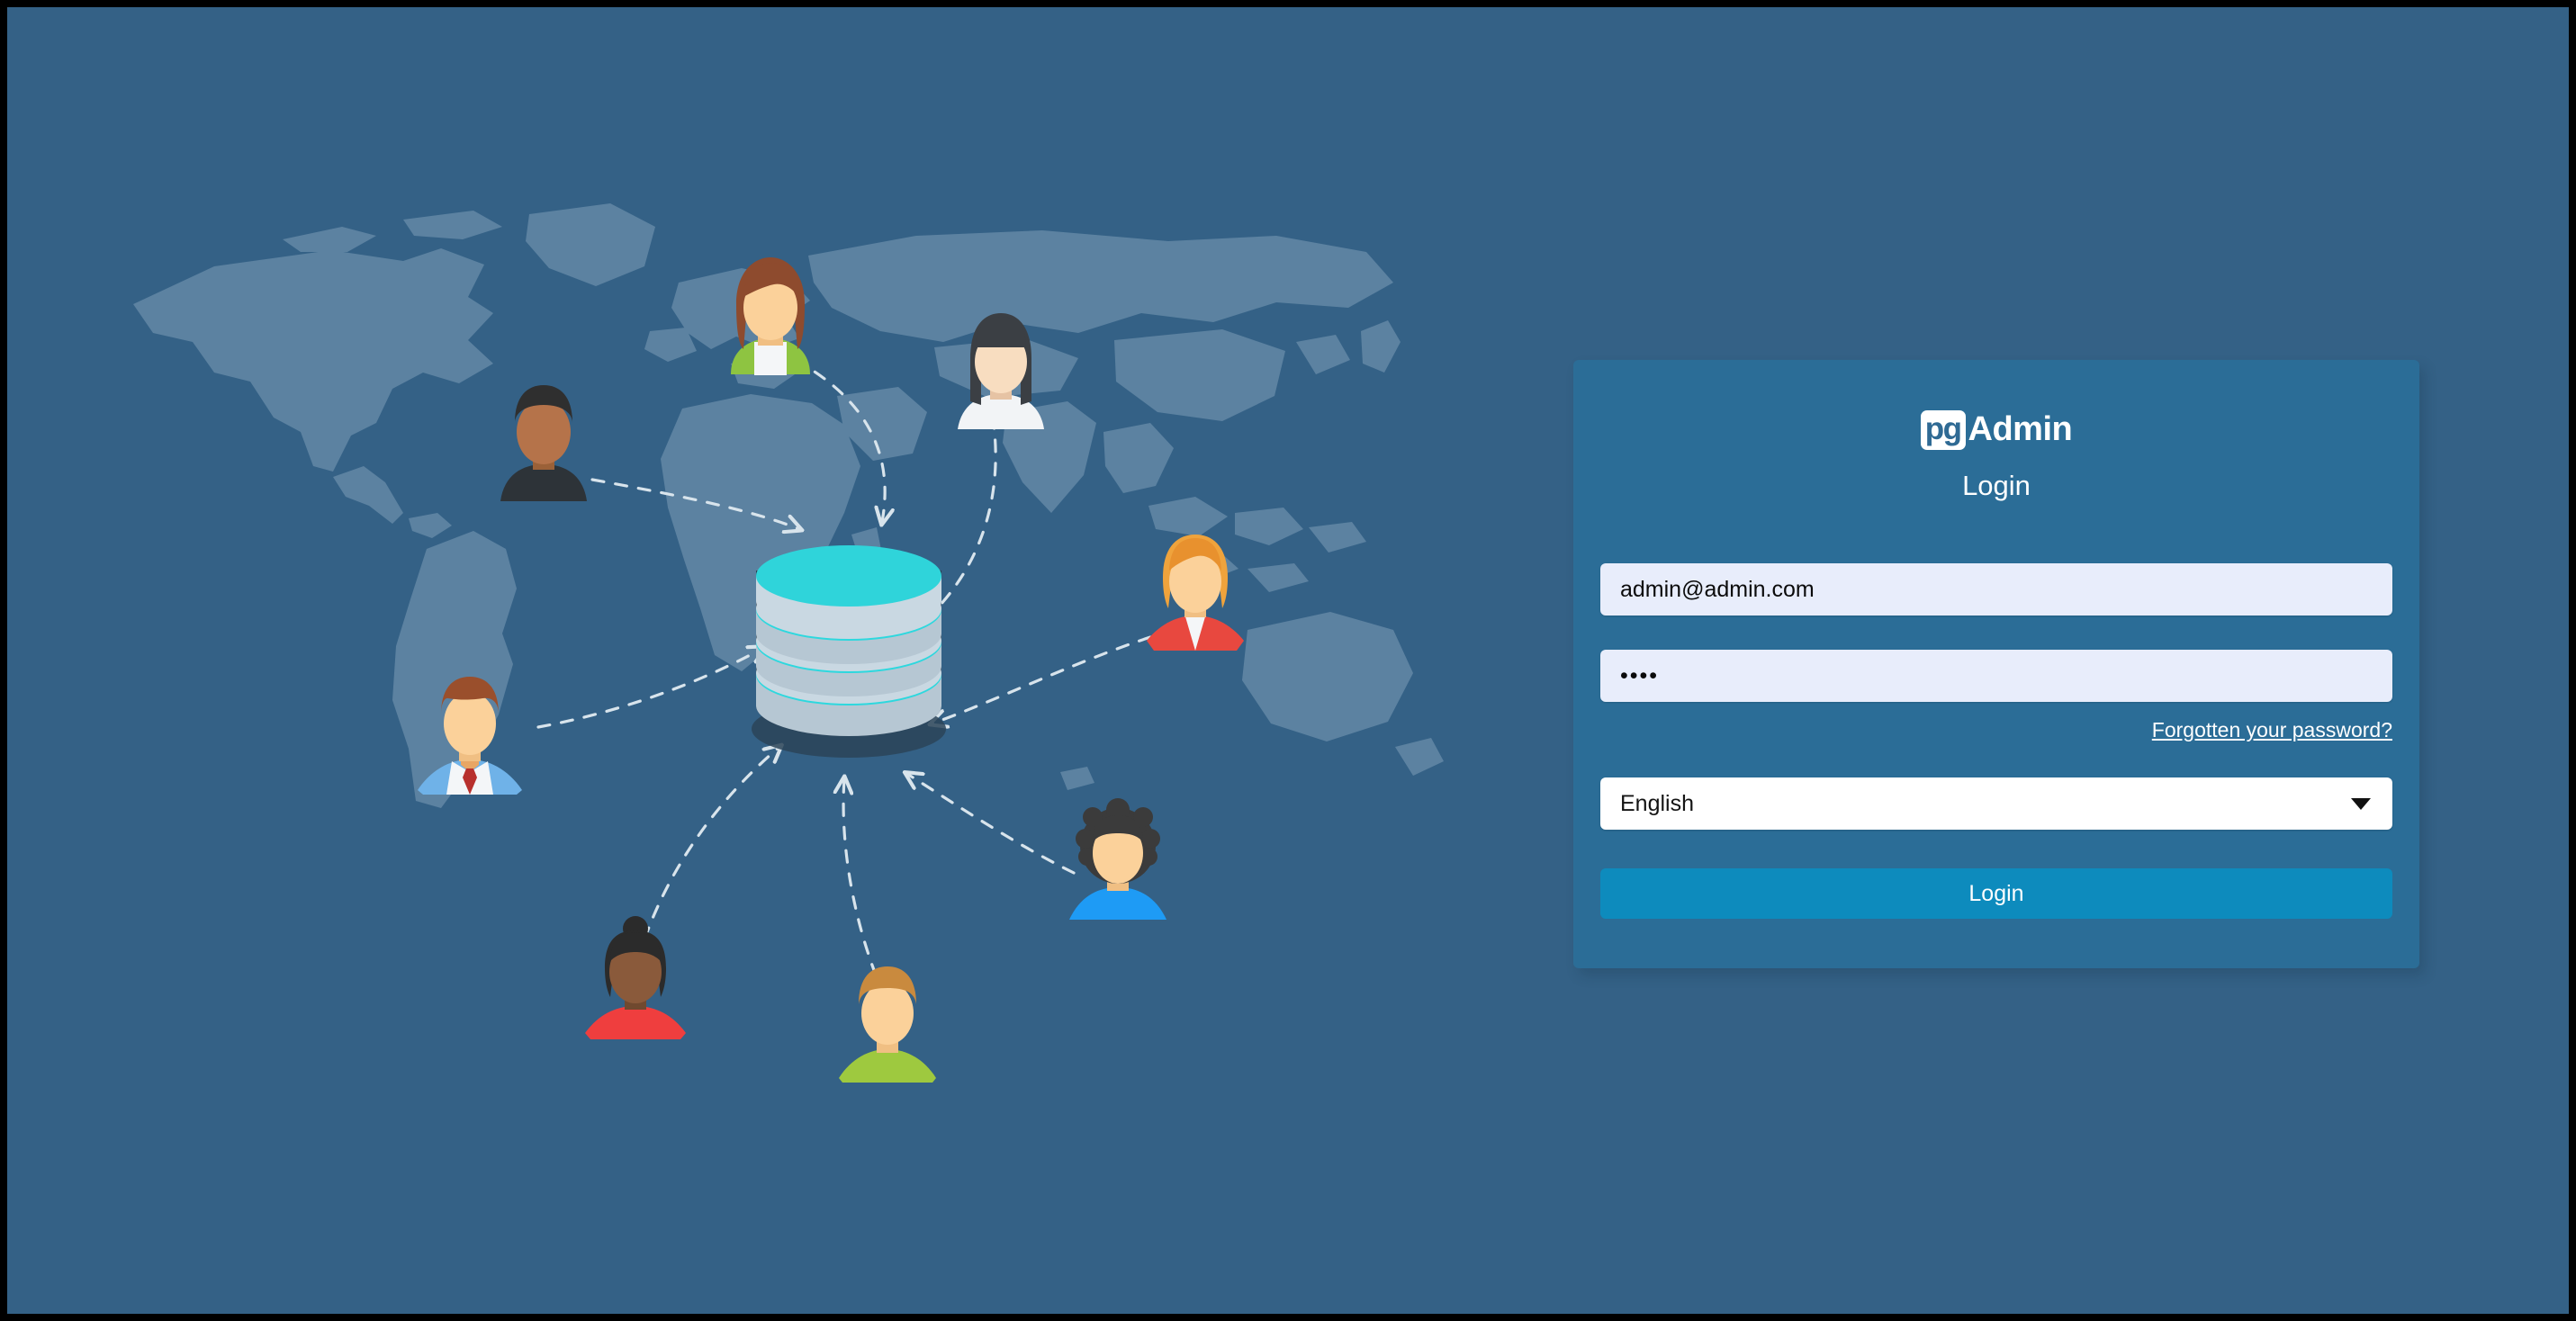  Describe the element at coordinates (1996, 589) in the screenshot. I see `email-field` at that location.